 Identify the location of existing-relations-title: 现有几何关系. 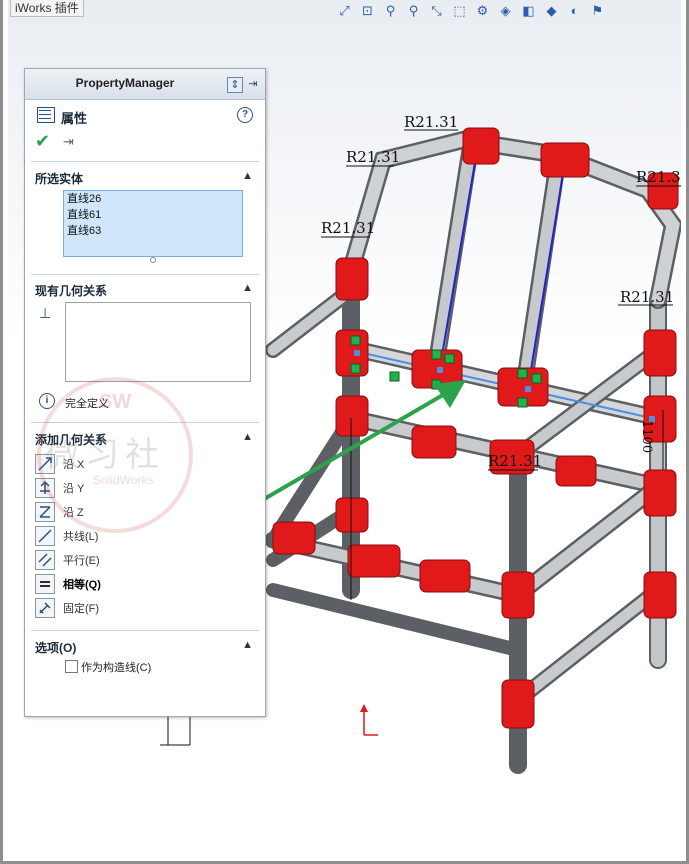
(71, 291).